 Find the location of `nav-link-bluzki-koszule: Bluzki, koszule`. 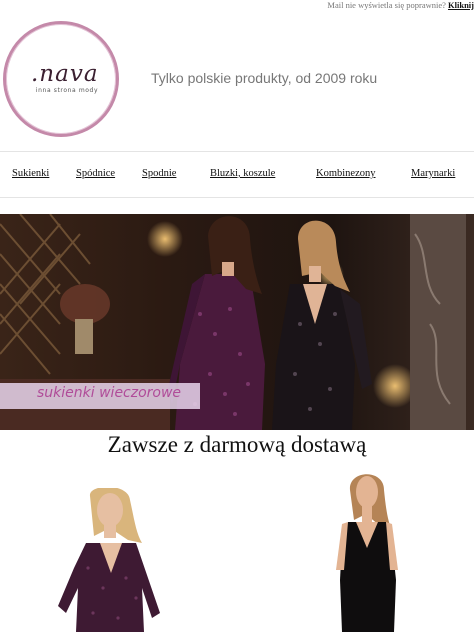

nav-link-bluzki-koszule: Bluzki, koszule is located at coordinates (242, 173).